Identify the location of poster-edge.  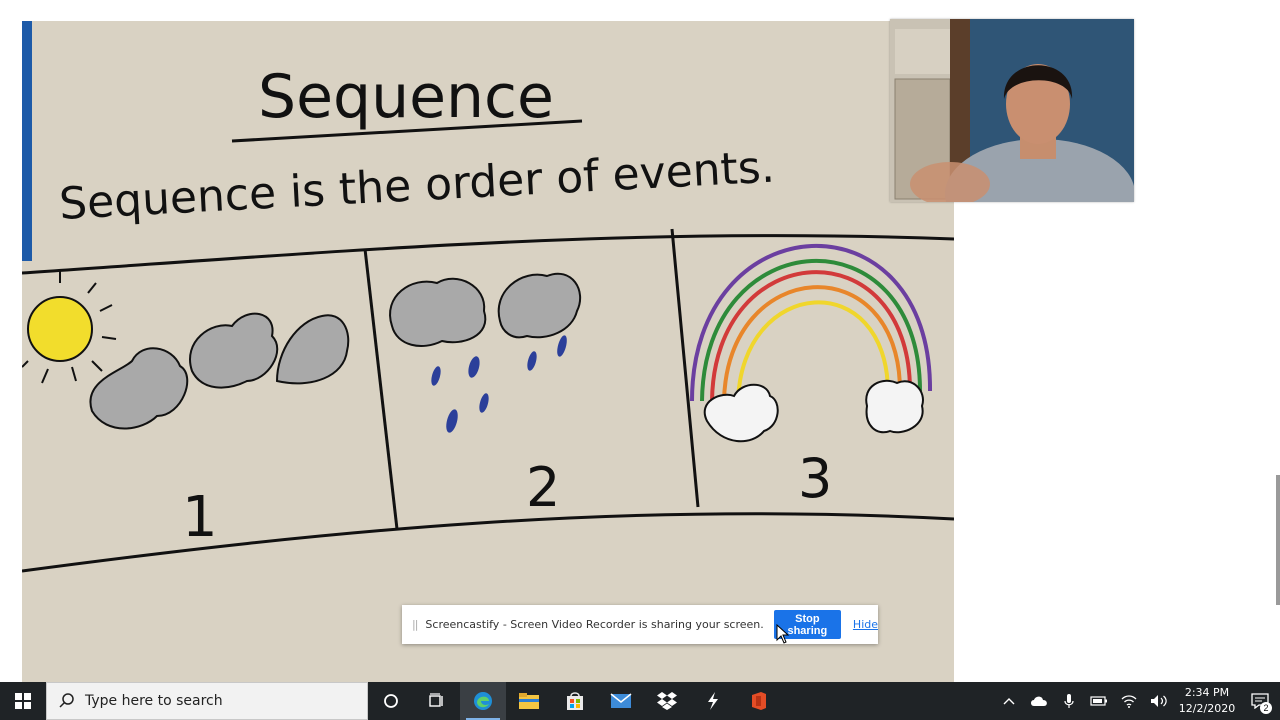
(27, 141).